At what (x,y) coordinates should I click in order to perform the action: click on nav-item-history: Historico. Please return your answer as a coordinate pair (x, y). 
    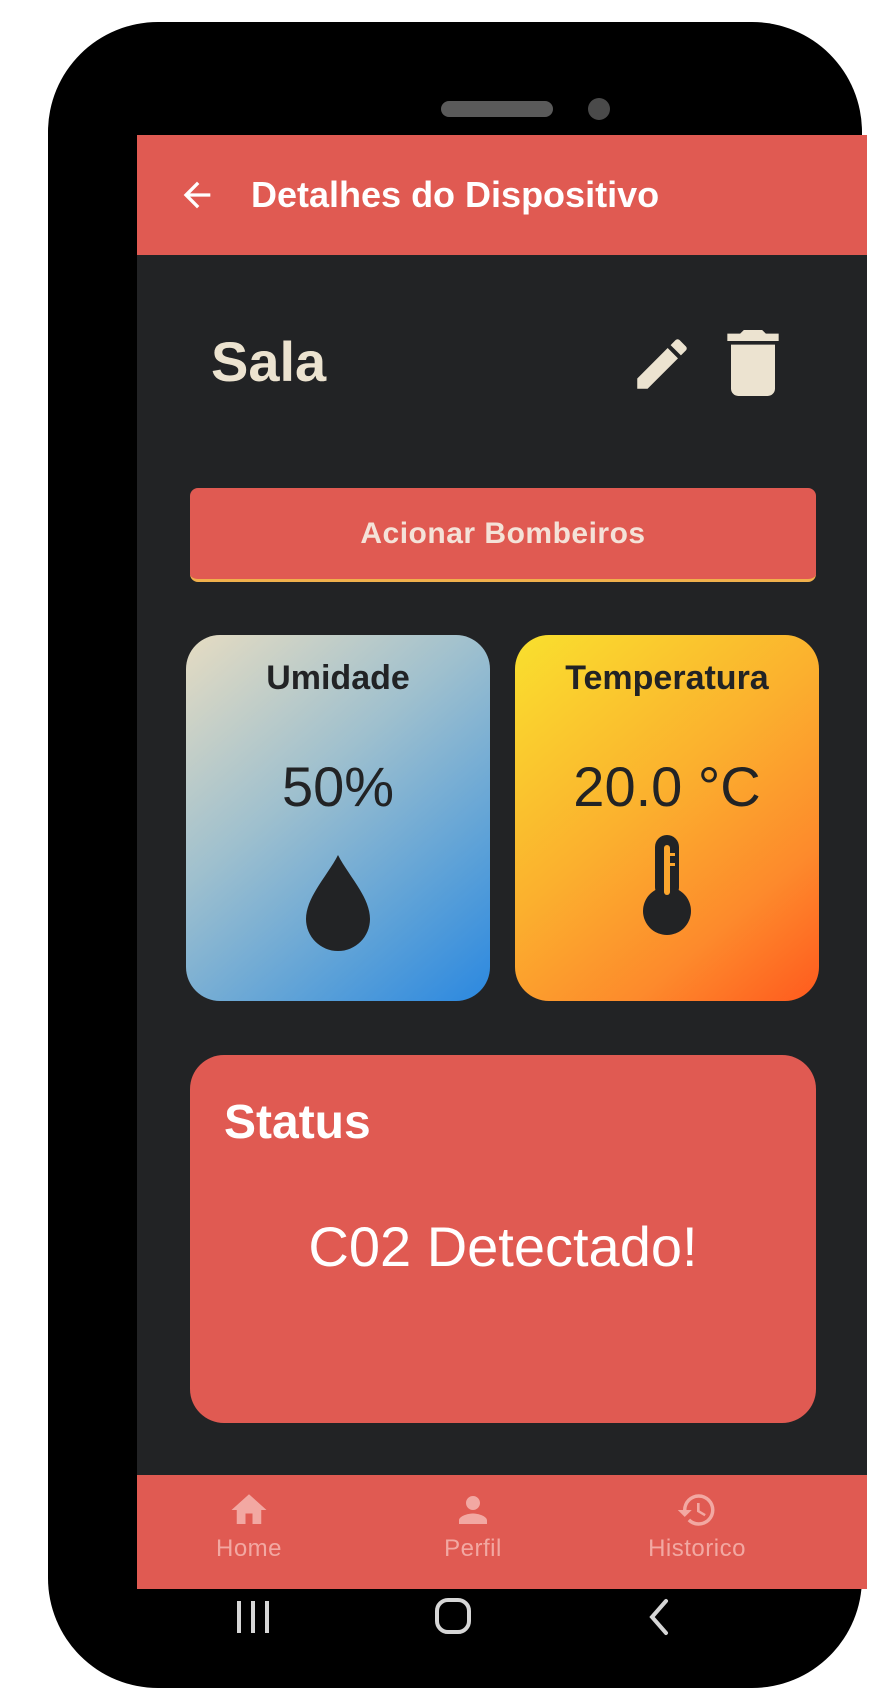
    Looking at the image, I should click on (697, 1534).